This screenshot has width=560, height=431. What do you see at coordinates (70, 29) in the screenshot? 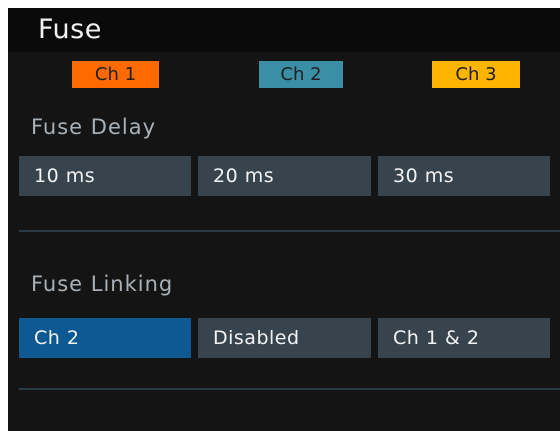
I see `page-title: Fuse` at bounding box center [70, 29].